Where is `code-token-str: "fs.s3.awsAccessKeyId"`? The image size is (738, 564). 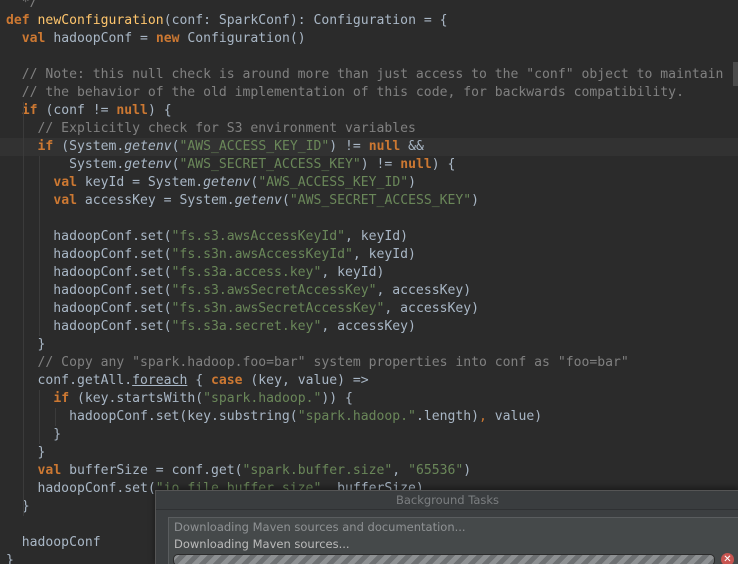 code-token-str: "fs.s3.awsAccessKeyId" is located at coordinates (258, 236).